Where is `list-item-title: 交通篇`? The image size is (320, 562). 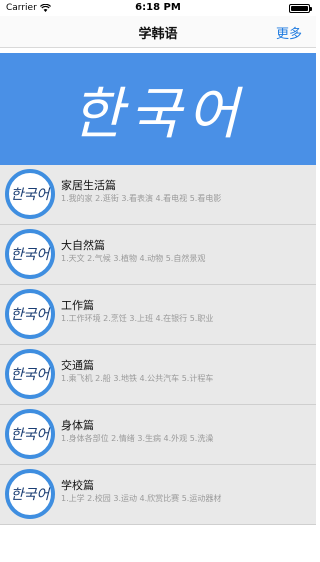
list-item-title: 交通篇 is located at coordinates (77, 365).